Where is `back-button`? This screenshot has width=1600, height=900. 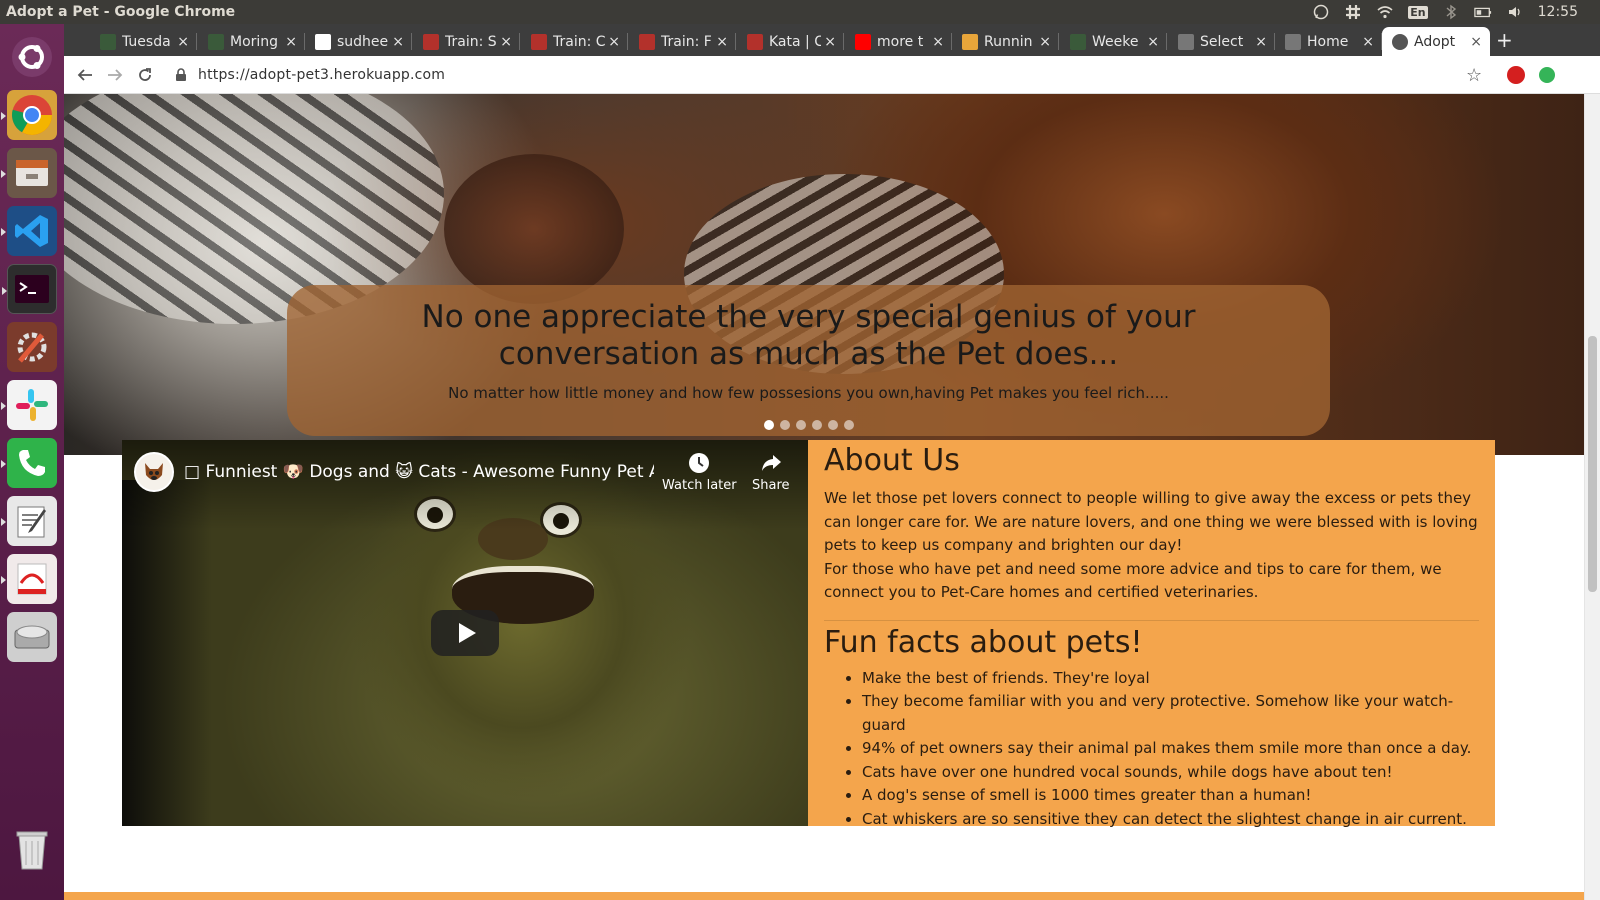
back-button is located at coordinates (85, 75).